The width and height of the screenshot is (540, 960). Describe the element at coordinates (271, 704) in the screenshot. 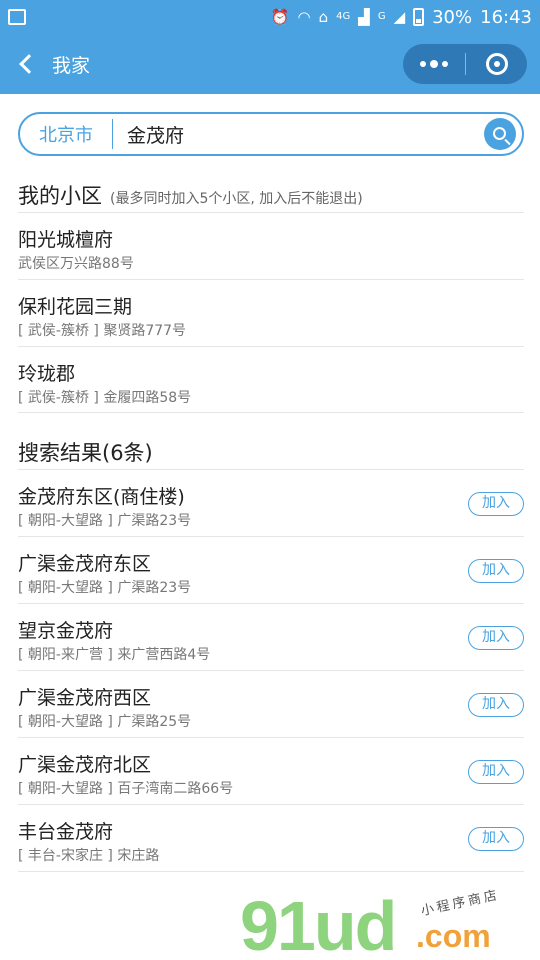

I see `result-item: 广渠金茂府西区 [ 朝阳-大望路 ] 广渠路25号 加入` at that location.